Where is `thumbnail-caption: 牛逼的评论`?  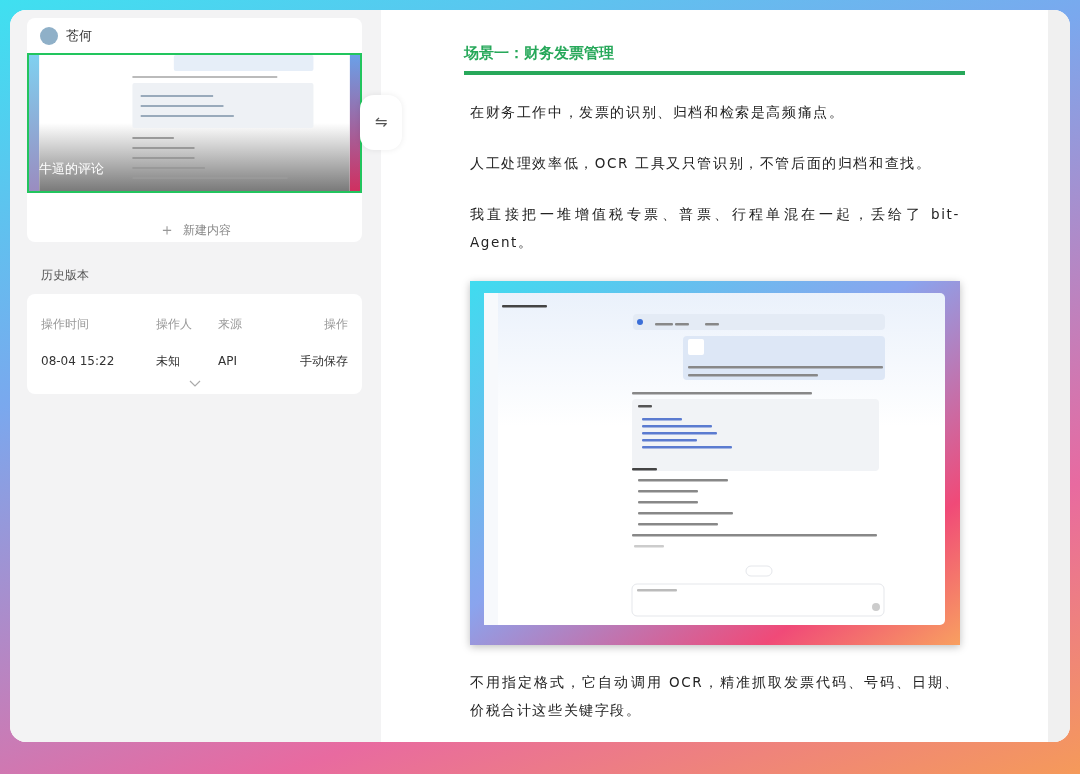
thumbnail-caption: 牛逼的评论 is located at coordinates (71, 168).